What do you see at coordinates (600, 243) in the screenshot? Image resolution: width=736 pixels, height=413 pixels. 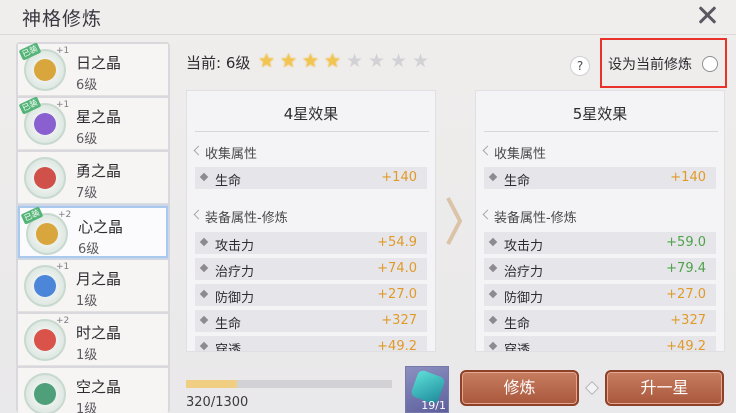 I see `stat-row: 攻击力 +59.0` at bounding box center [600, 243].